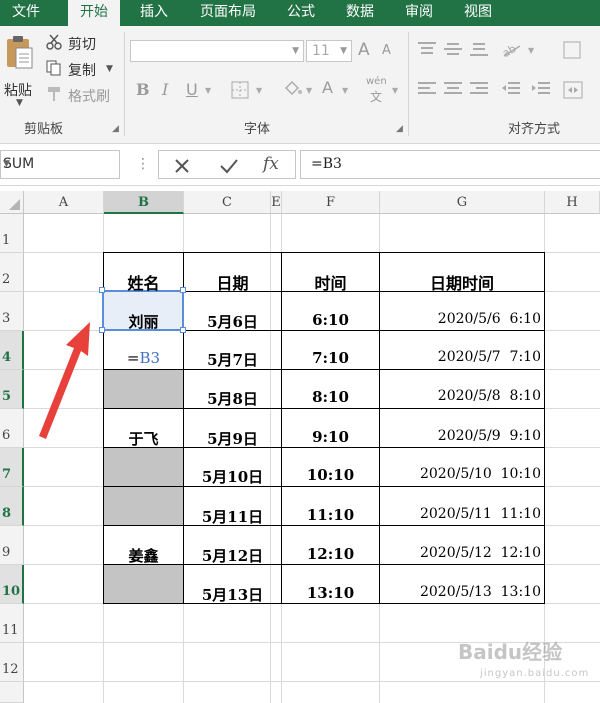  I want to click on underline-button: U, so click(192, 89).